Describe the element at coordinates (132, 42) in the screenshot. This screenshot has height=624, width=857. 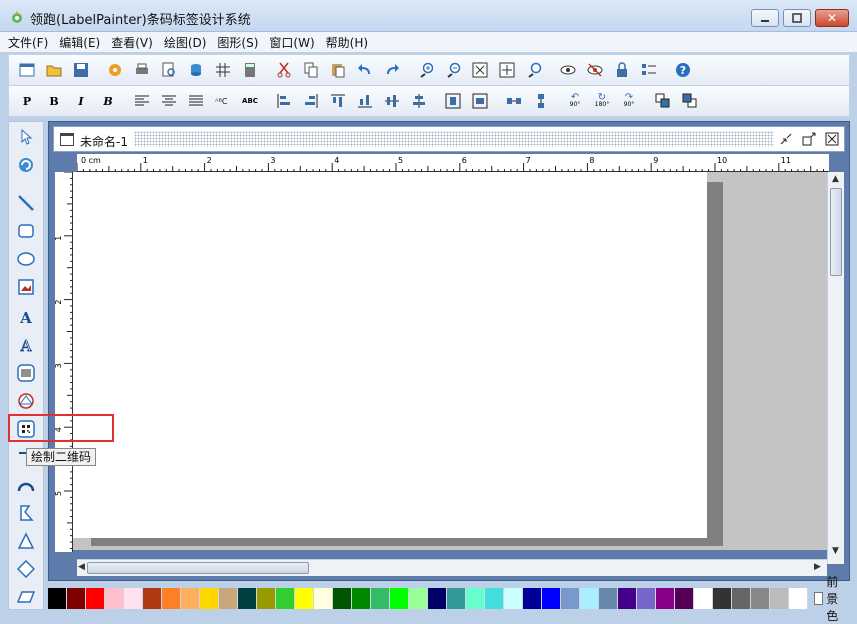
I see `menu-view: 查看(V)` at that location.